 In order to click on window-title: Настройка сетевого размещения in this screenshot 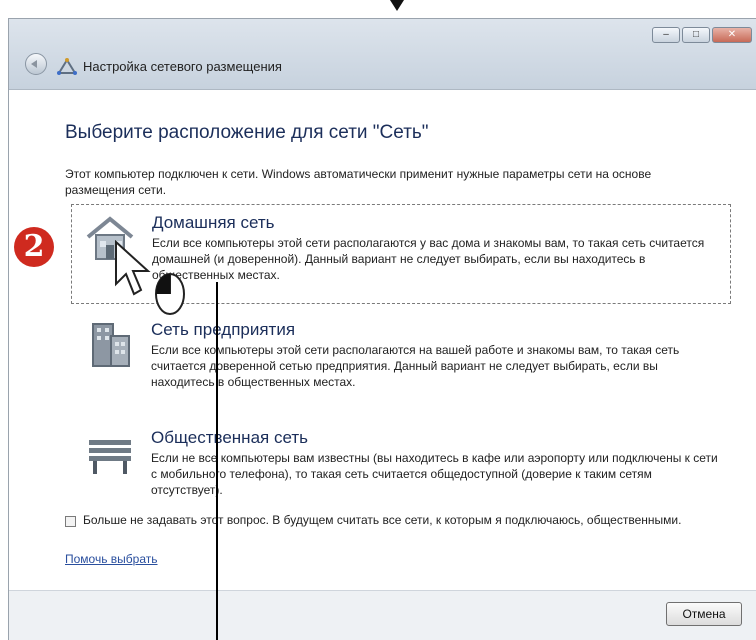, I will do `click(182, 66)`.